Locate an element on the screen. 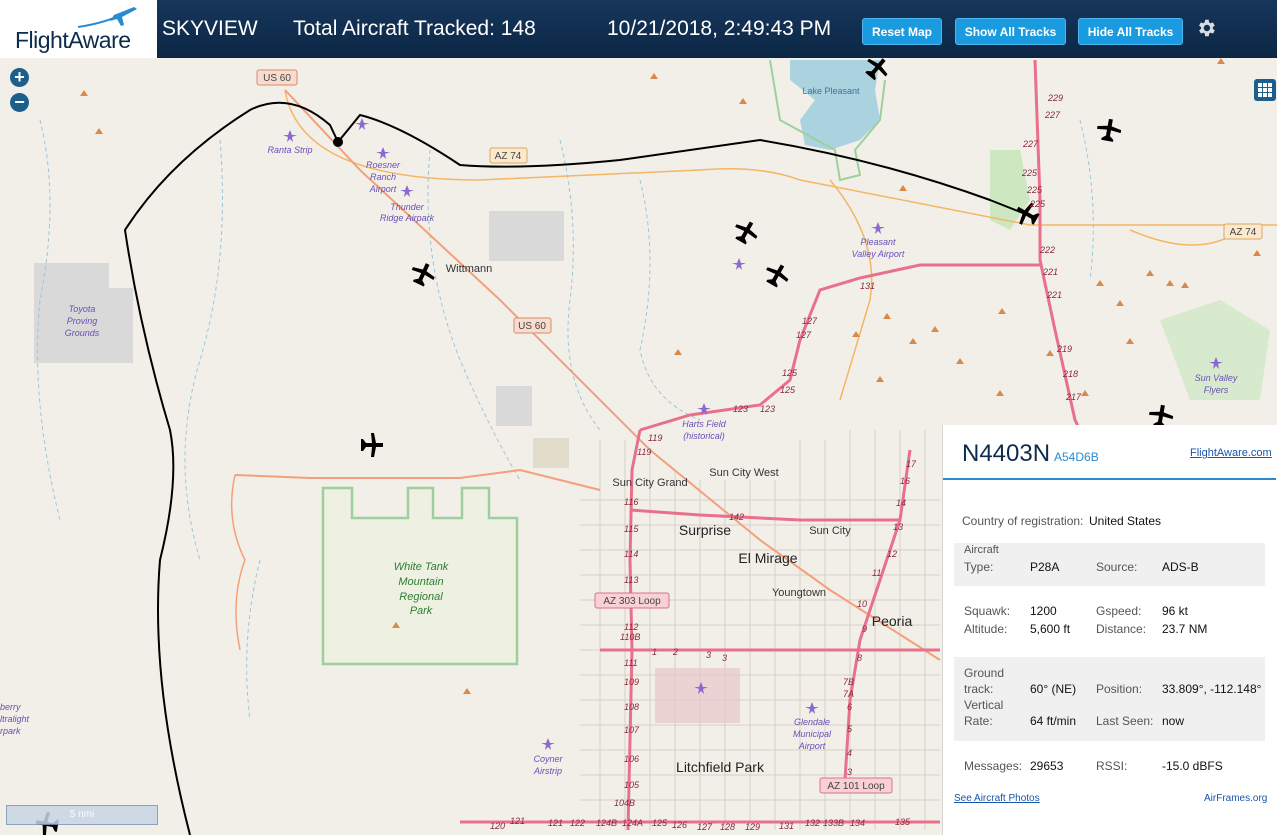  svg-text: Litchfield Park is located at coordinates (720, 767).